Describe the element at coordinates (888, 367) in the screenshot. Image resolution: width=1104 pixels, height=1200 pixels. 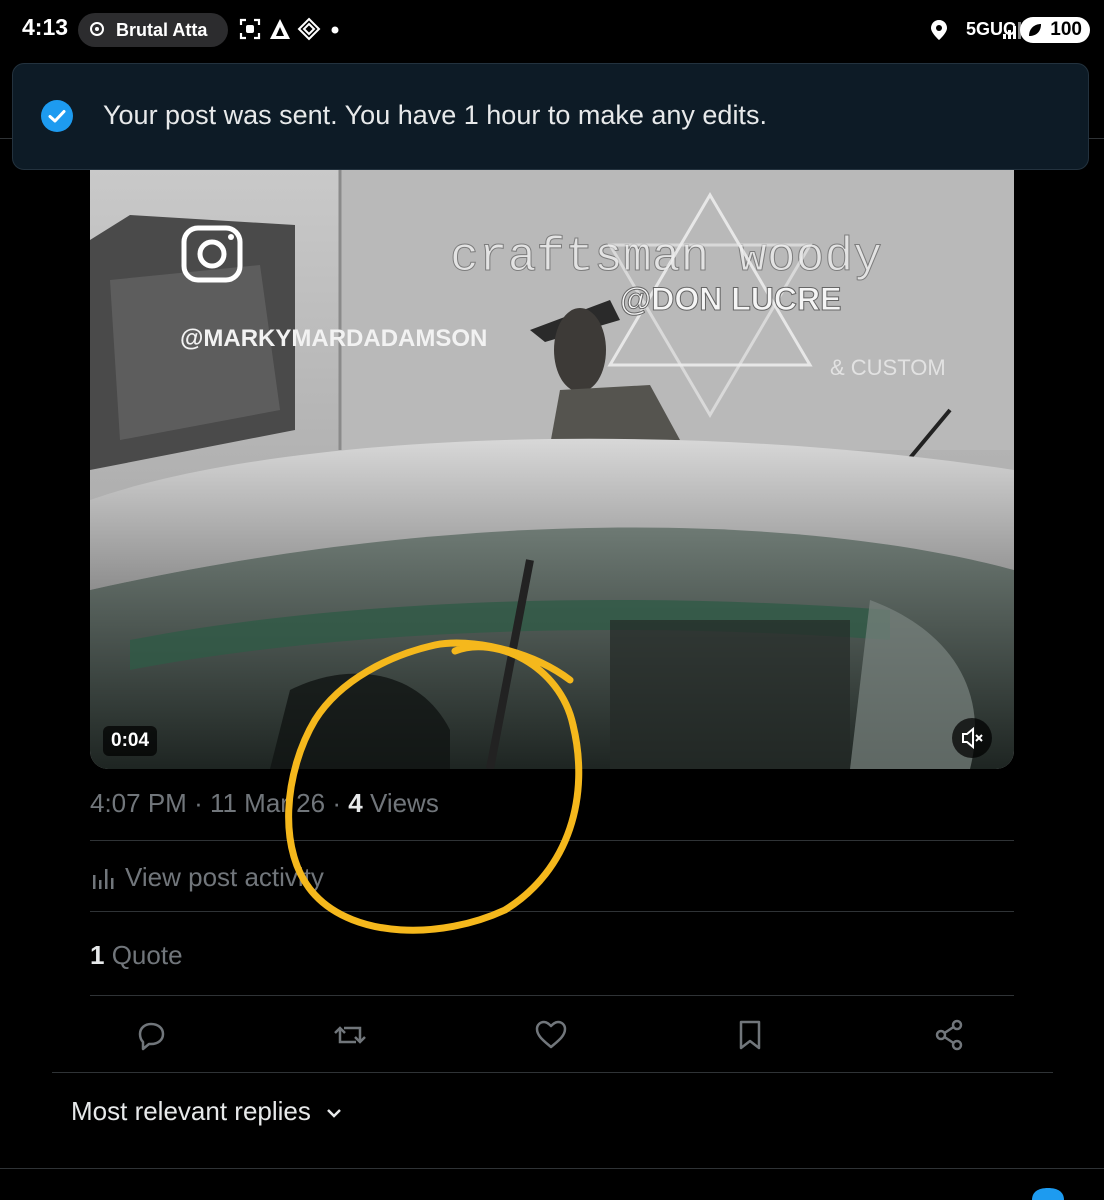
I see `van-subtext: & CUSTOM` at that location.